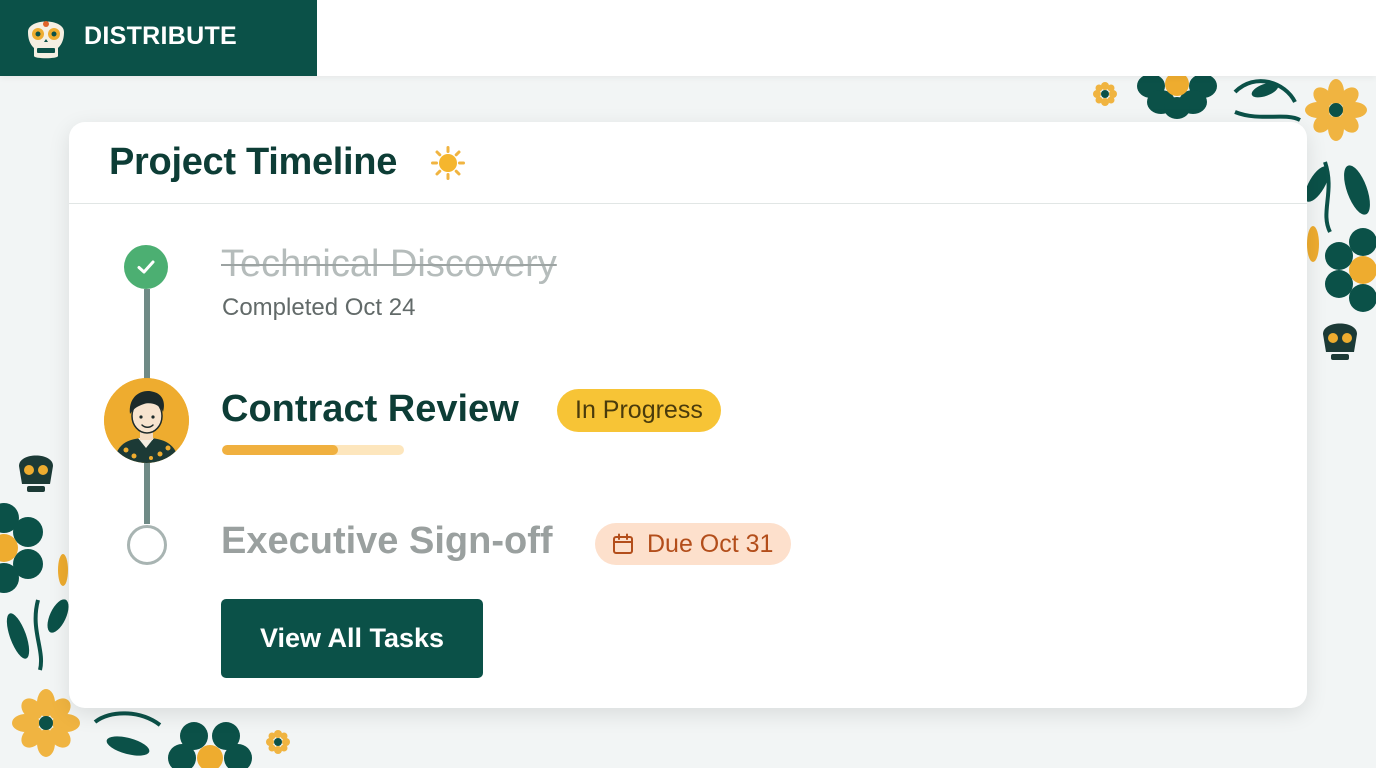 This screenshot has height=768, width=1376. I want to click on task-title-technical-discovery: Technical Discovery, so click(389, 264).